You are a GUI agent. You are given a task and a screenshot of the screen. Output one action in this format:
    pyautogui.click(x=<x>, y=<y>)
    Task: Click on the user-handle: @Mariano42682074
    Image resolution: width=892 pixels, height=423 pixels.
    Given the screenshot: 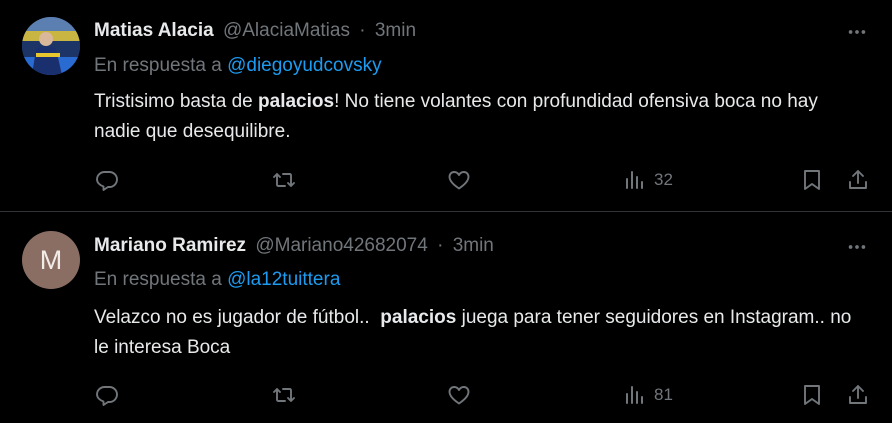 What is the action you would take?
    pyautogui.click(x=341, y=245)
    